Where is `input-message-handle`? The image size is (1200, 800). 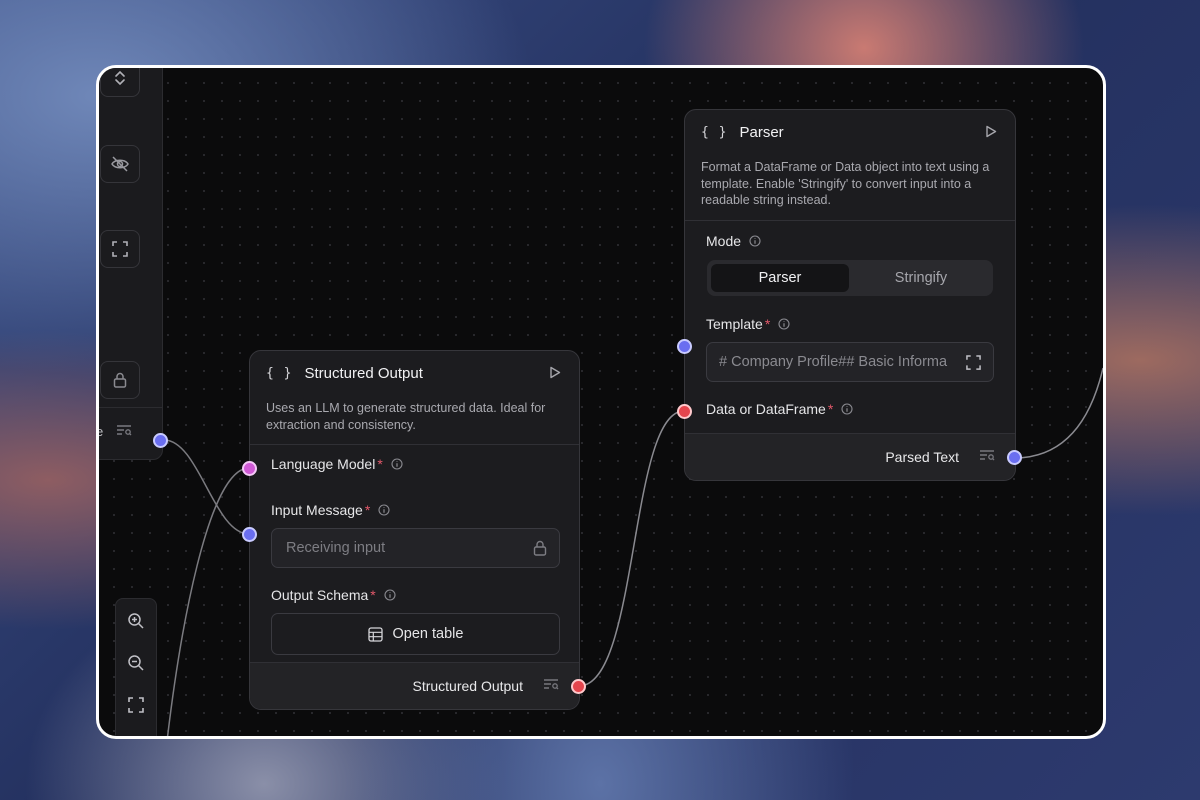 input-message-handle is located at coordinates (249, 534).